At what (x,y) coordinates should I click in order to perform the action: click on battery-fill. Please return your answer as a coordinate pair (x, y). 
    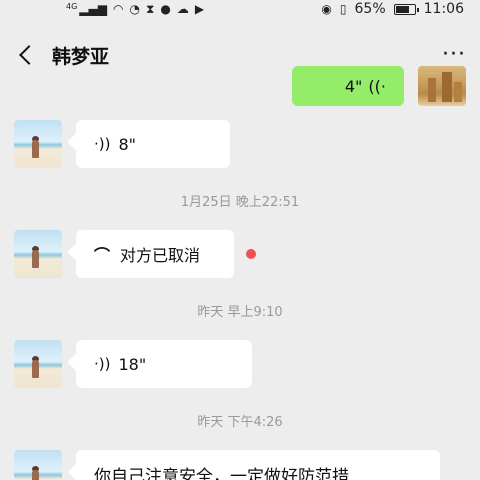
    Looking at the image, I should click on (402, 9).